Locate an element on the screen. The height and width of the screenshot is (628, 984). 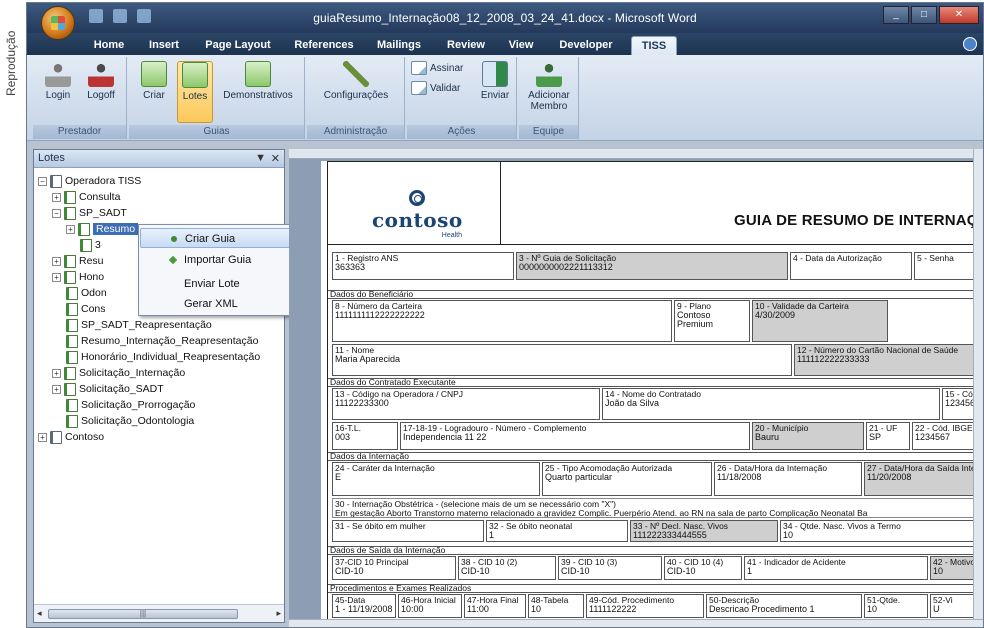
field-proc-hora-inicial: 46-Hora Inicial 10:00 is located at coordinates (430, 606).